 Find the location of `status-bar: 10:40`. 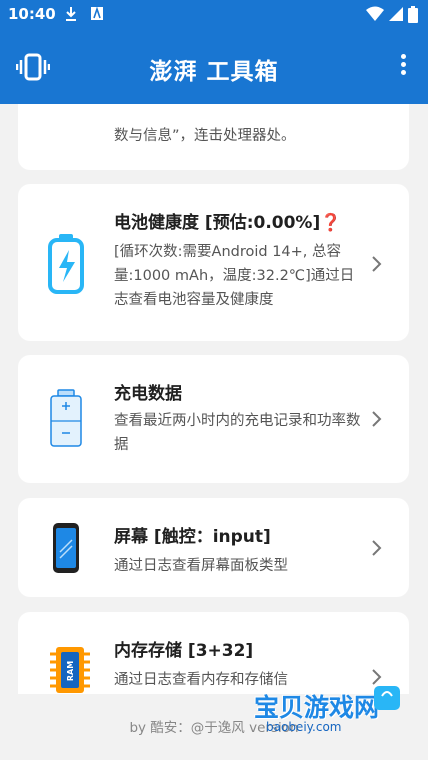

status-bar: 10:40 is located at coordinates (214, 15).